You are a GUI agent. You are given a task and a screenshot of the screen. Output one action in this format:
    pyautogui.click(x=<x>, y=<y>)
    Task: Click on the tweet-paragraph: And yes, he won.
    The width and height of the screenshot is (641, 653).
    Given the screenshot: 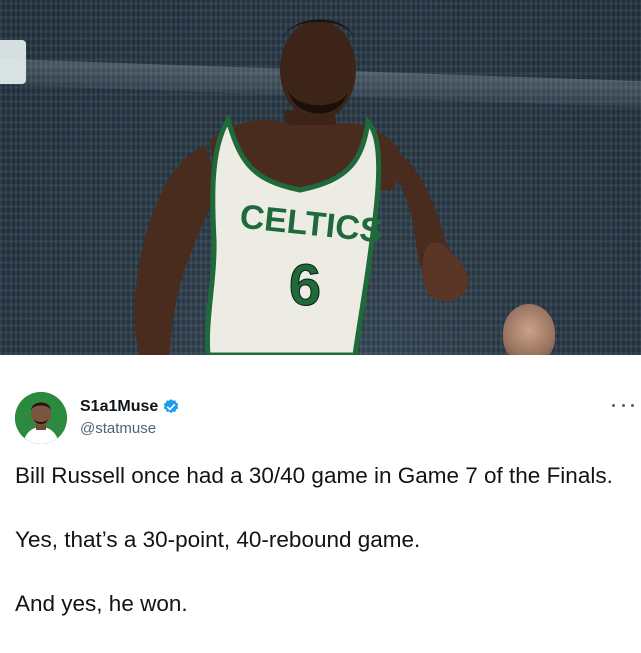 What is the action you would take?
    pyautogui.click(x=101, y=603)
    